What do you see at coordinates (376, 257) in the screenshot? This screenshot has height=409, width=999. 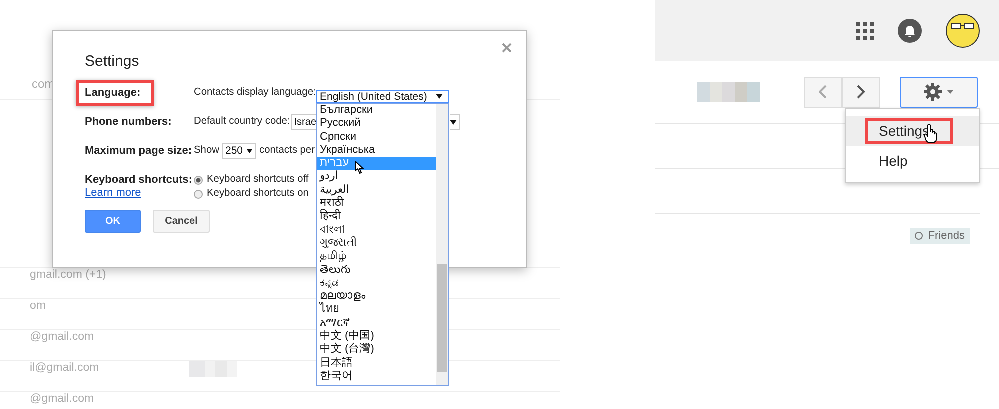 I see `language-option: தமிழ்` at bounding box center [376, 257].